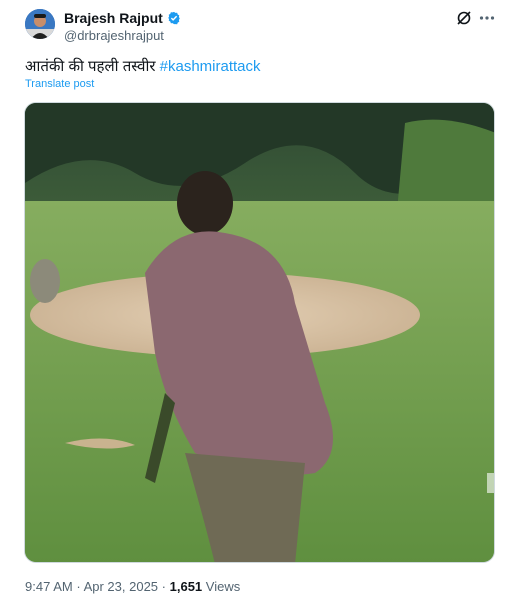 The height and width of the screenshot is (601, 517). What do you see at coordinates (121, 586) in the screenshot?
I see `post-date: Apr 23, 2025` at bounding box center [121, 586].